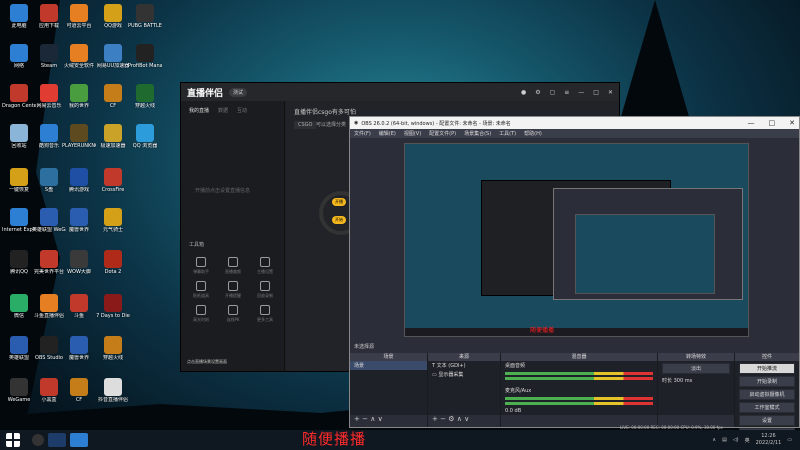 The width and height of the screenshot is (800, 450). Describe the element at coordinates (242, 110) in the screenshot. I see `tab-interact: 互动` at that location.